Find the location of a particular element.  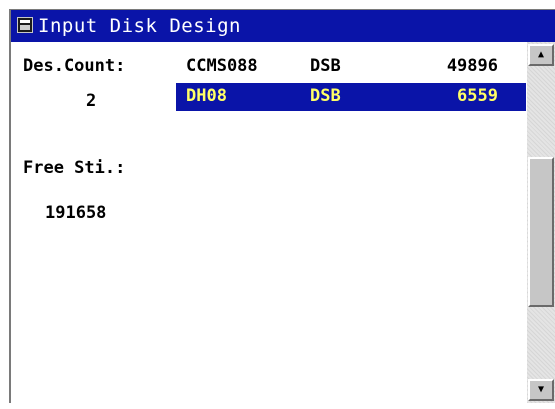

arrow-down-icon: ▼ is located at coordinates (541, 389).